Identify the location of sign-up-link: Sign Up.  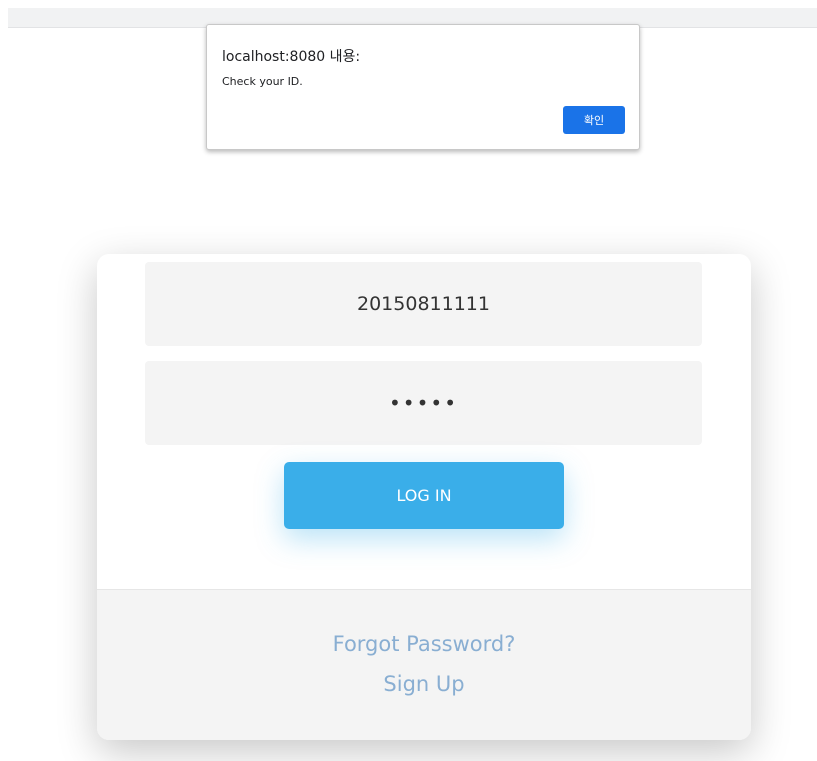
(424, 684).